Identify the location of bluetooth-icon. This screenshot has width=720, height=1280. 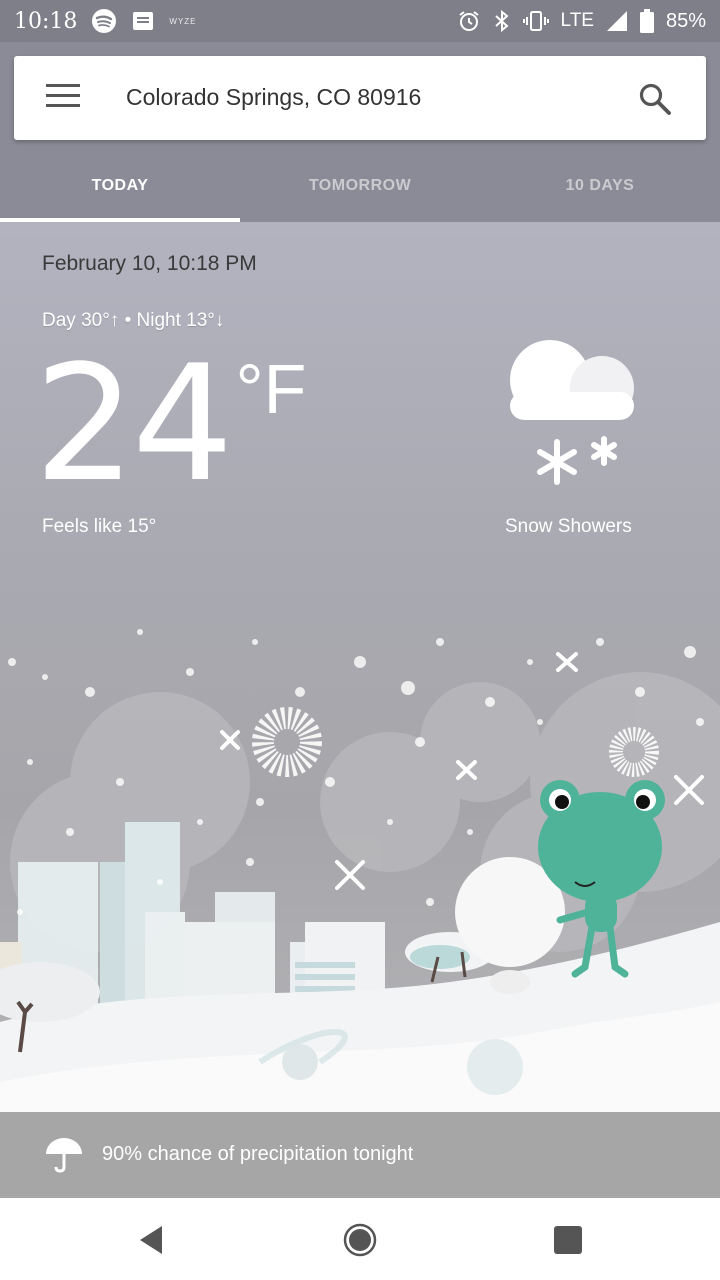
(502, 21).